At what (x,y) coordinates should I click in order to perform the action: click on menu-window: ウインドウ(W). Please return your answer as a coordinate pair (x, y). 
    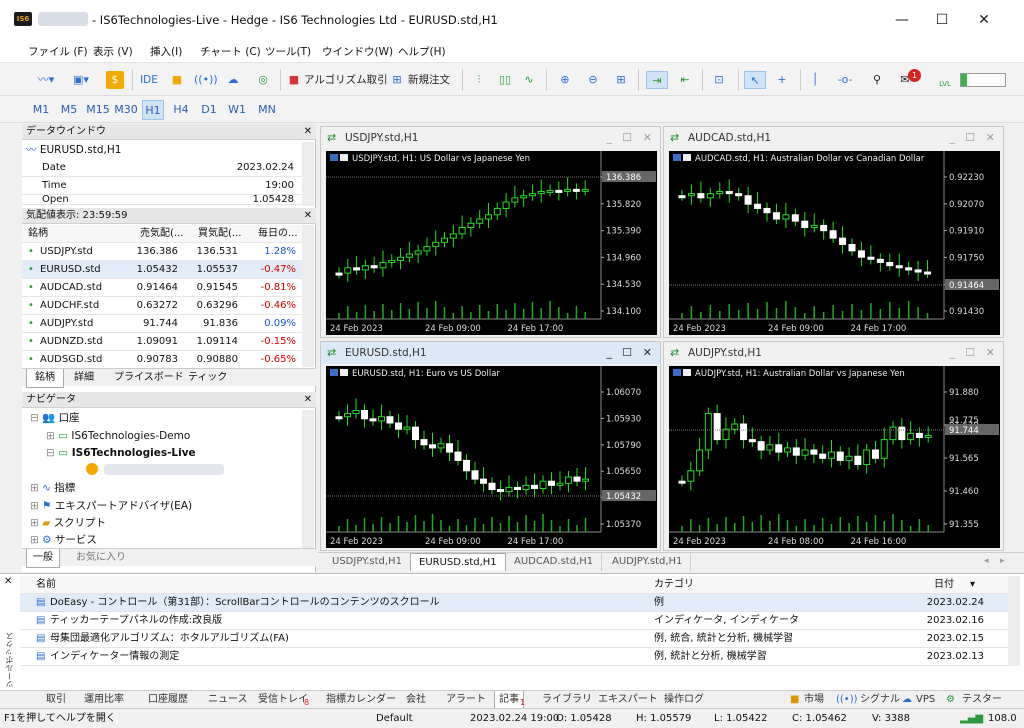
    Looking at the image, I should click on (357, 51).